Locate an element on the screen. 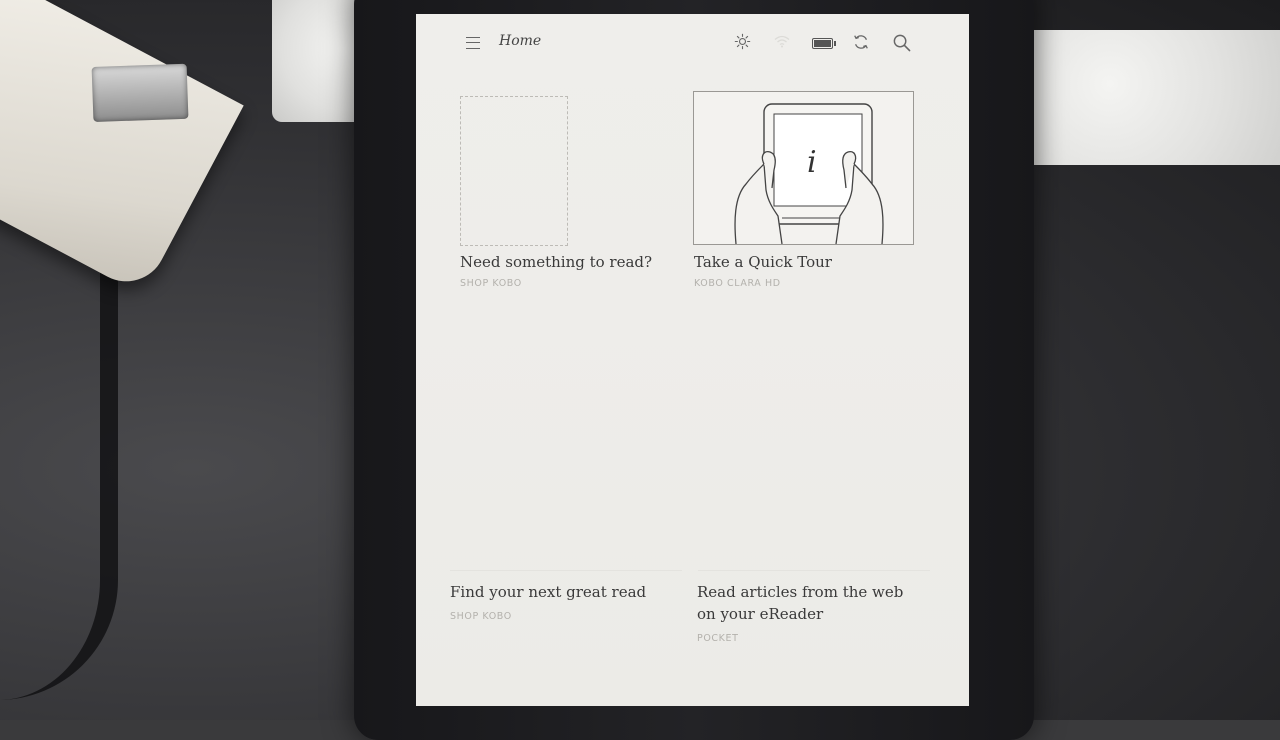 The width and height of the screenshot is (1280, 740). quick-tour-illustration: i is located at coordinates (803, 168).